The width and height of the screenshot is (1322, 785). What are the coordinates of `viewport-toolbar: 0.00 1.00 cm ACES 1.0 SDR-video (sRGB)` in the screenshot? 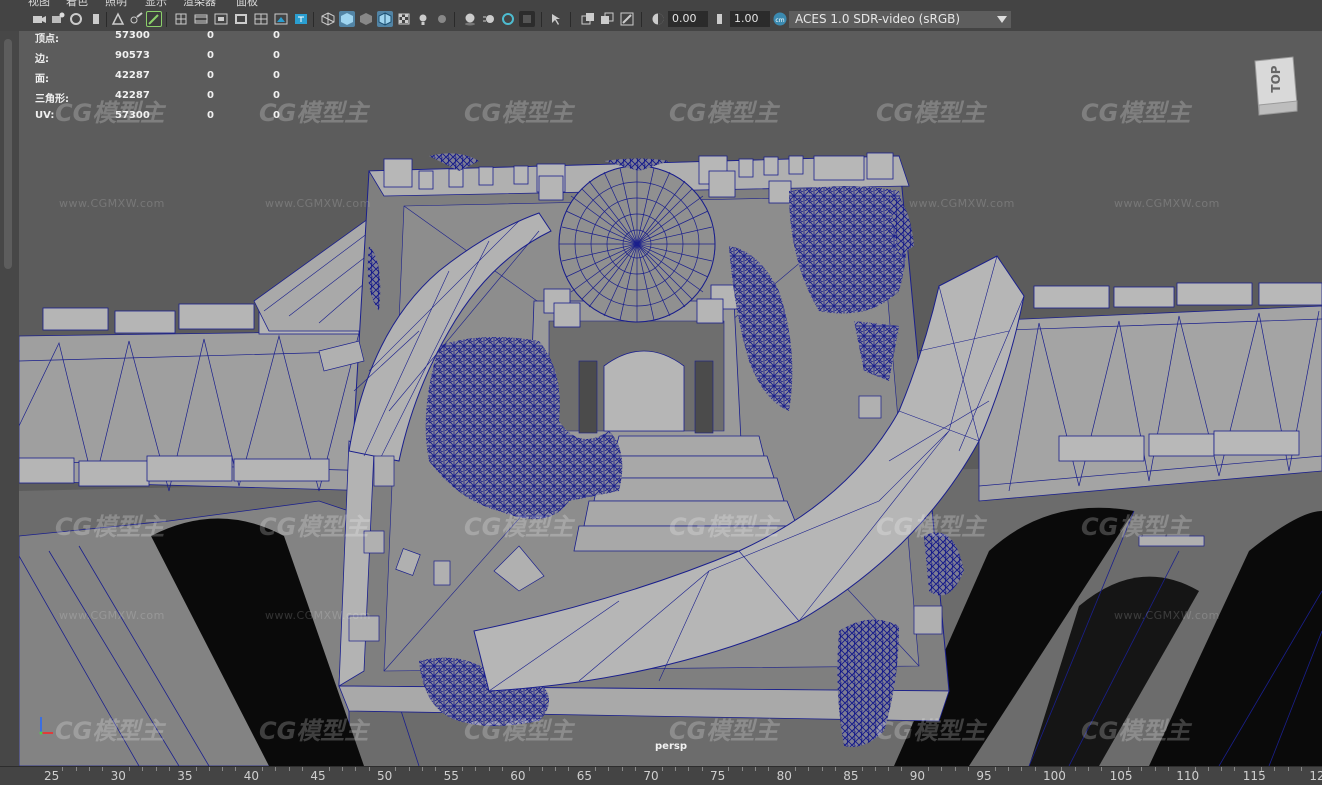 It's located at (661, 20).